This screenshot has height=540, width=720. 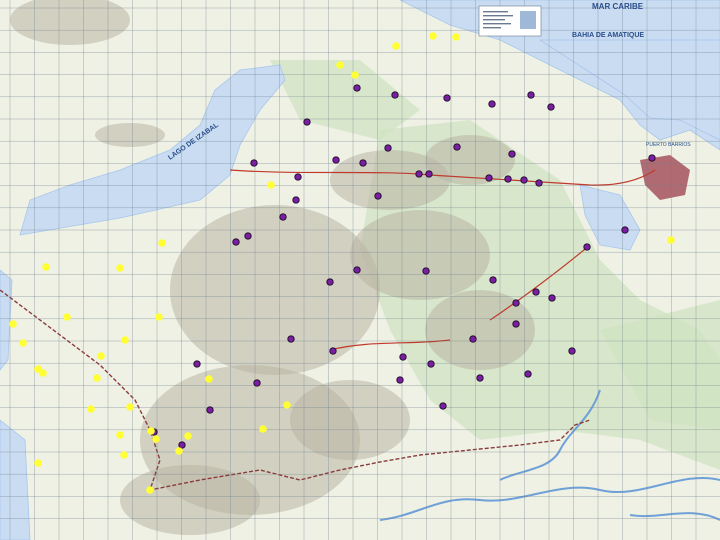 I want to click on bay-label: BAHIA DE AMATIQUE, so click(x=608, y=35).